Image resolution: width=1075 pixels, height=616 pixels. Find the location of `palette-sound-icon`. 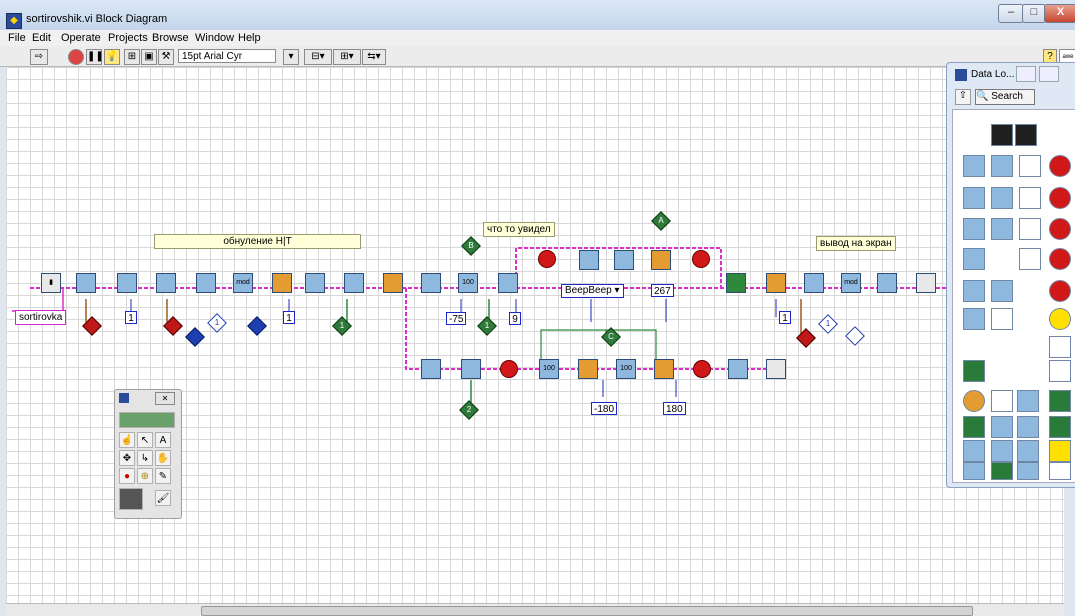

palette-sound-icon is located at coordinates (1002, 319).